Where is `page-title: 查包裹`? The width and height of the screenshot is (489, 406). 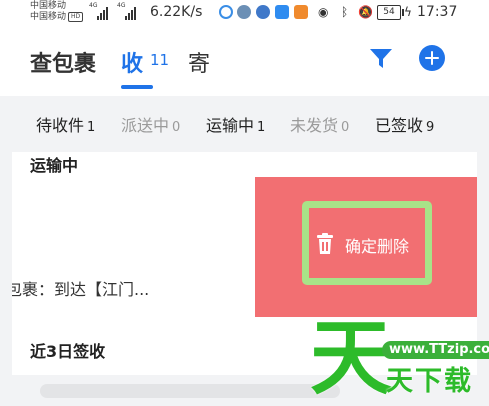
page-title: 查包裹 is located at coordinates (63, 64).